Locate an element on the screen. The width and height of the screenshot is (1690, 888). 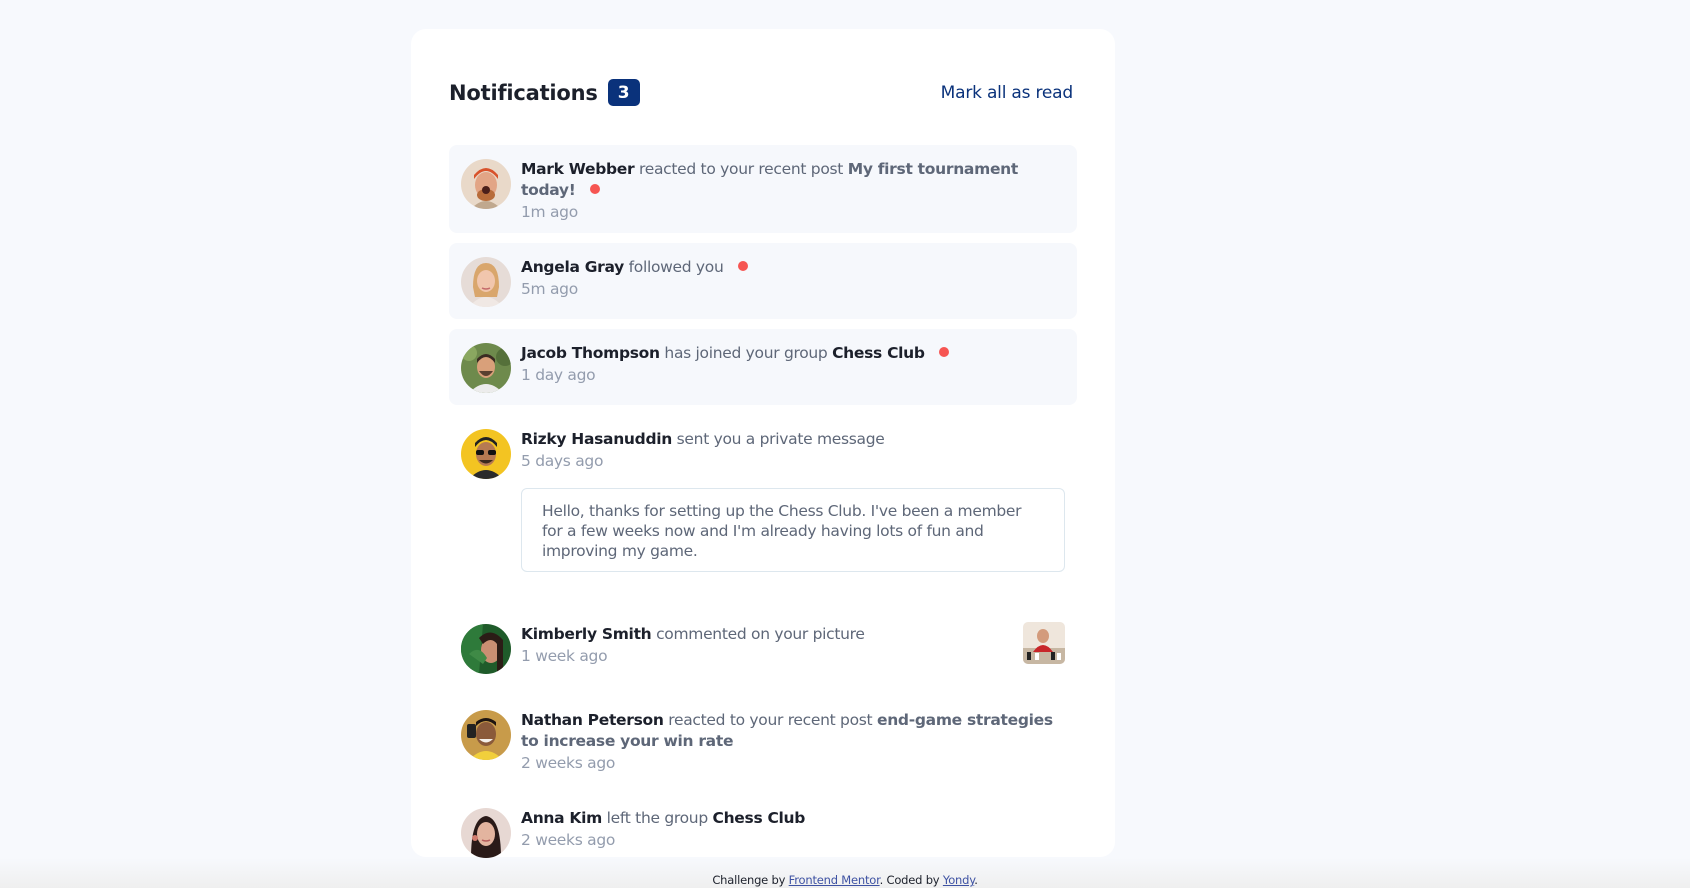
notification-time: 1m ago is located at coordinates (549, 212).